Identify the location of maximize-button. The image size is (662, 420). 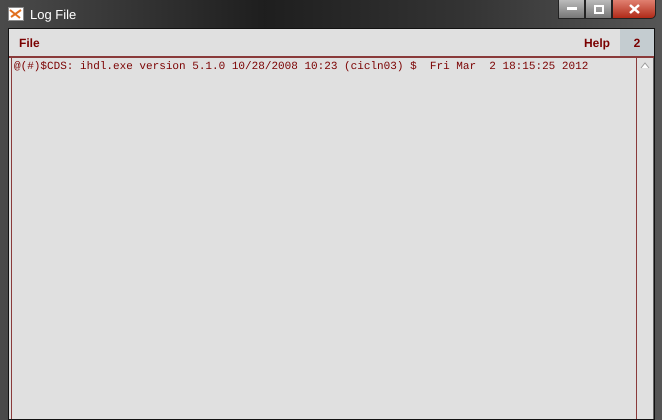
(598, 9).